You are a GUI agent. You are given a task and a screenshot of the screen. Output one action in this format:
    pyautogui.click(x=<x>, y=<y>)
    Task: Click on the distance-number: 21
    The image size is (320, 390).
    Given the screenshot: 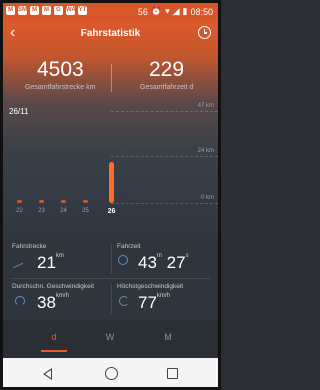 What is the action you would take?
    pyautogui.click(x=46, y=262)
    